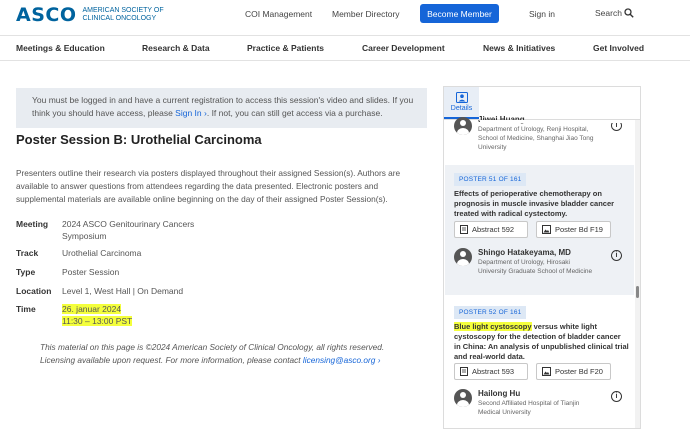 The width and height of the screenshot is (690, 429). Describe the element at coordinates (629, 13) in the screenshot. I see `search-icon` at that location.